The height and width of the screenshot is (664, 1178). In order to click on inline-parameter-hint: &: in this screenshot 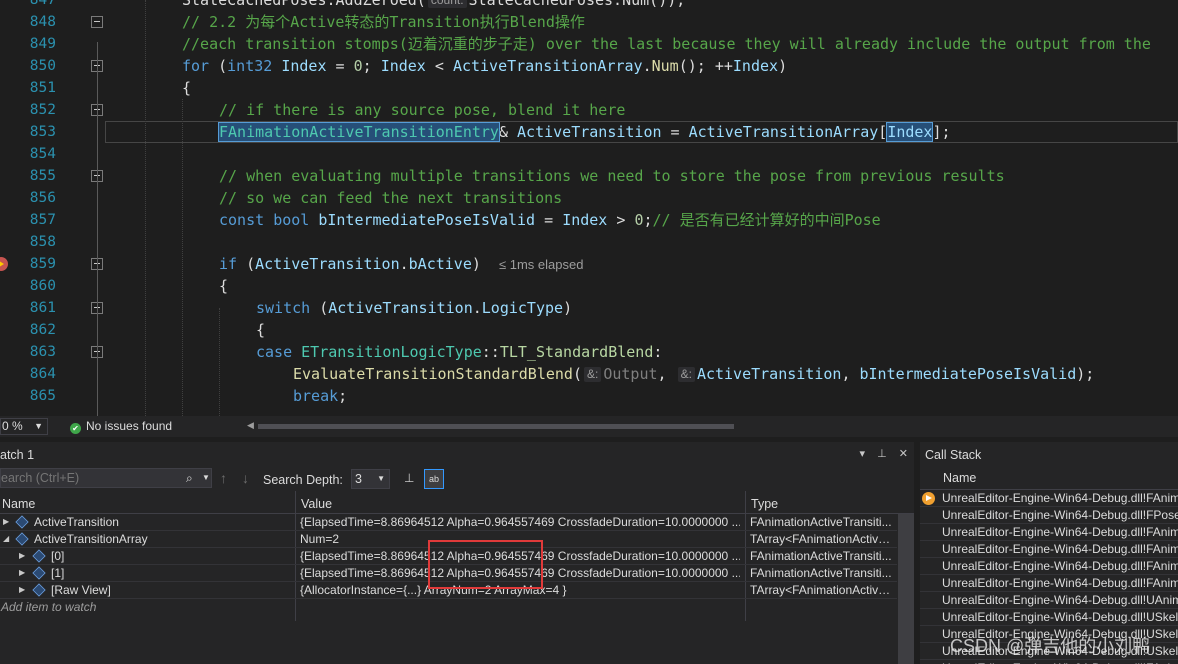, I will do `click(686, 374)`.